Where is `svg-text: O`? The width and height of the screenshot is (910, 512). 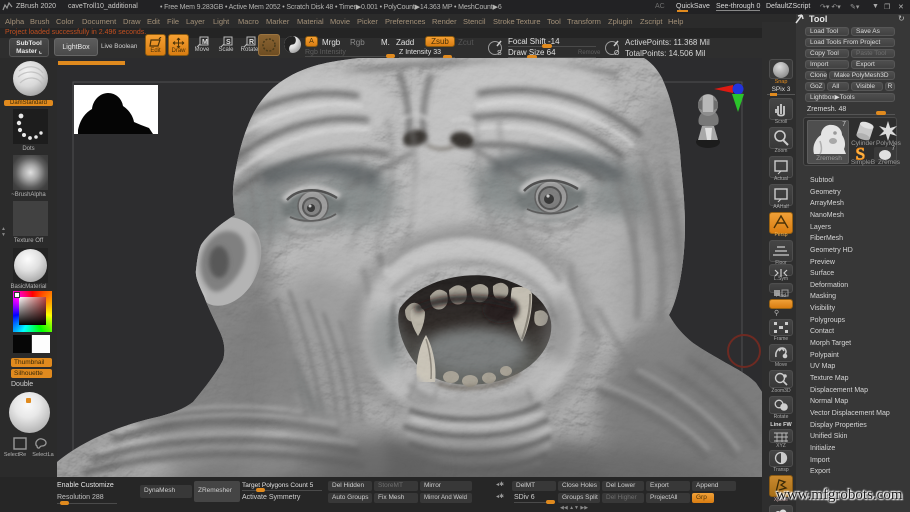
svg-text: O is located at coordinates (617, 53).